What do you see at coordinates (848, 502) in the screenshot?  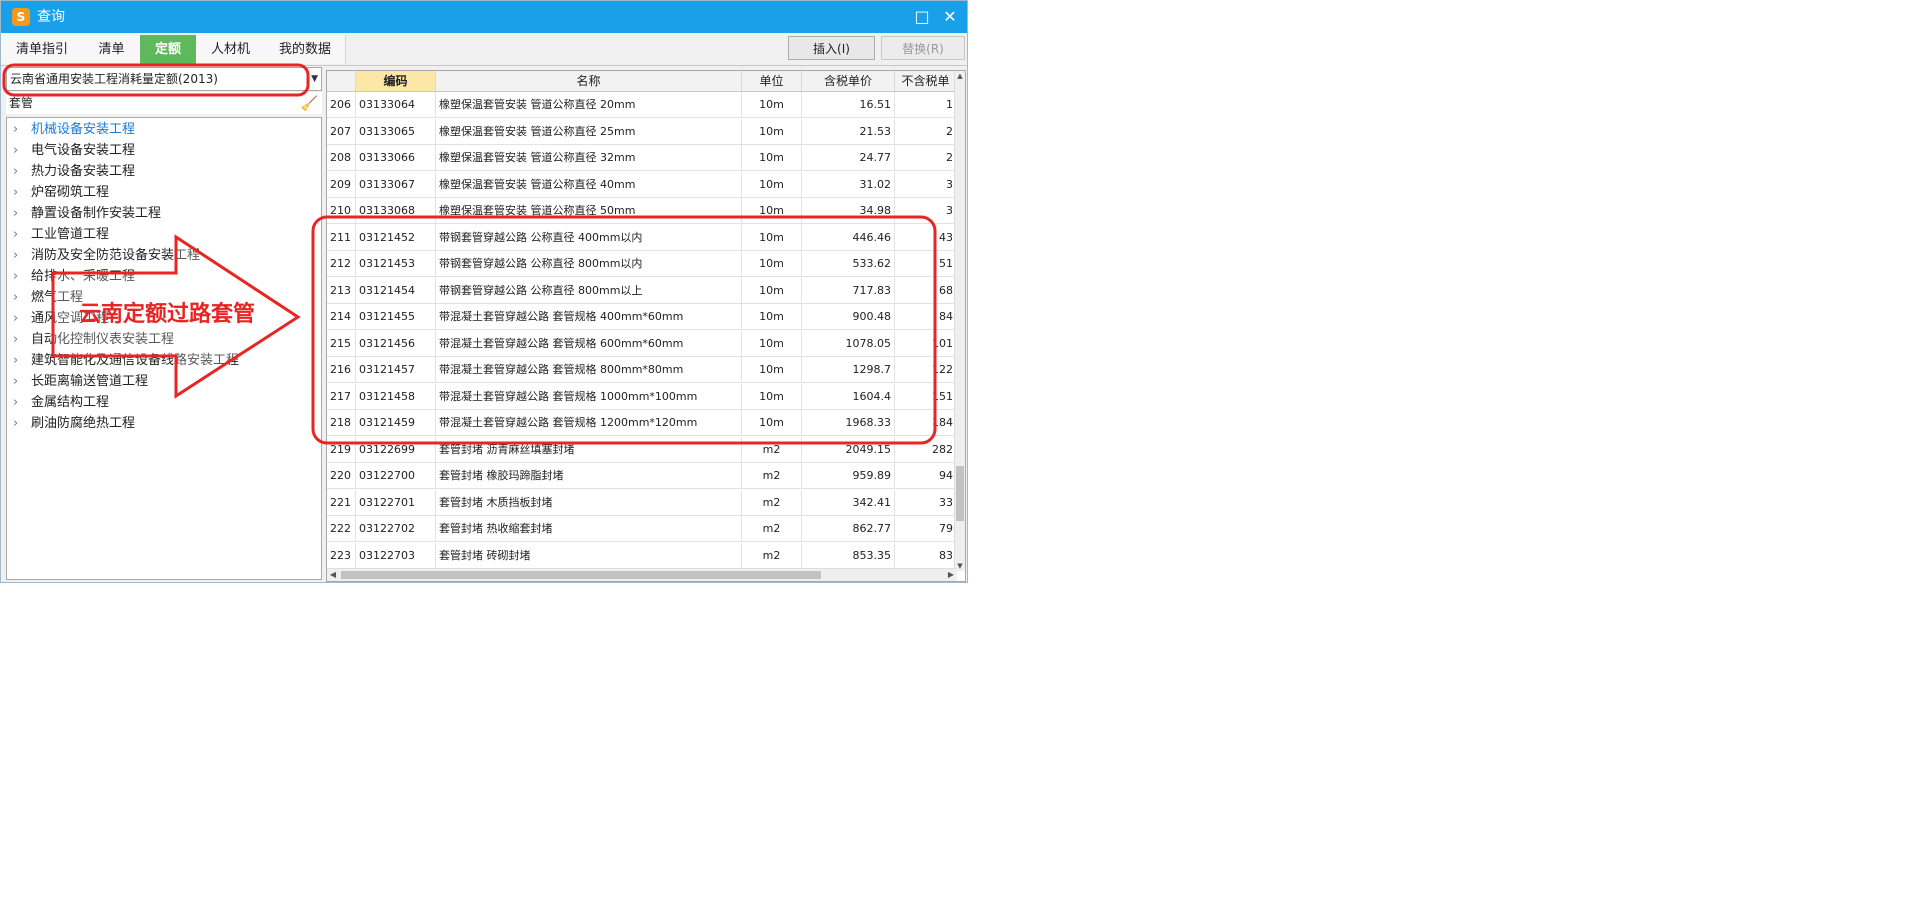 I see `row-tax-price: 342.41` at bounding box center [848, 502].